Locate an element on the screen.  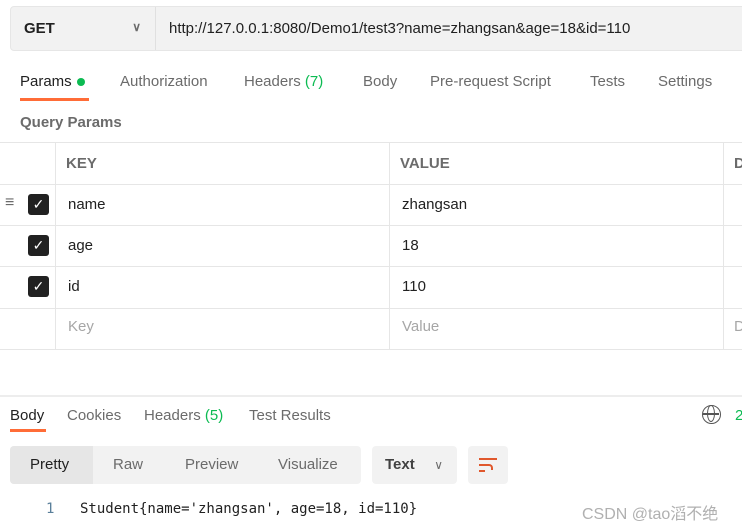
checkbox-age: ✓ is located at coordinates (38, 245).